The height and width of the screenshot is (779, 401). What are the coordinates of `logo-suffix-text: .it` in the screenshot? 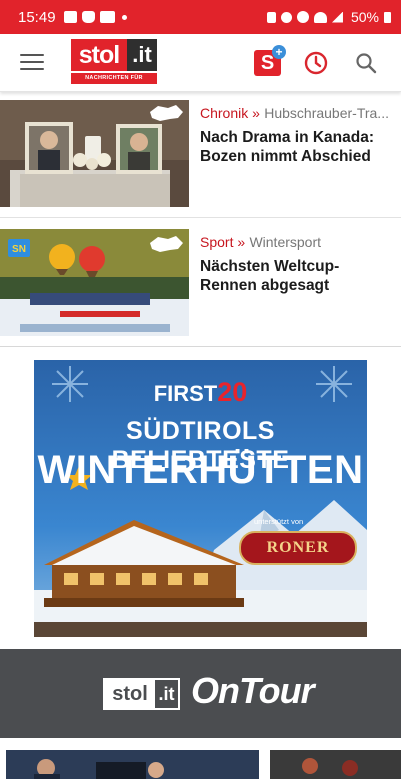 It's located at (142, 55).